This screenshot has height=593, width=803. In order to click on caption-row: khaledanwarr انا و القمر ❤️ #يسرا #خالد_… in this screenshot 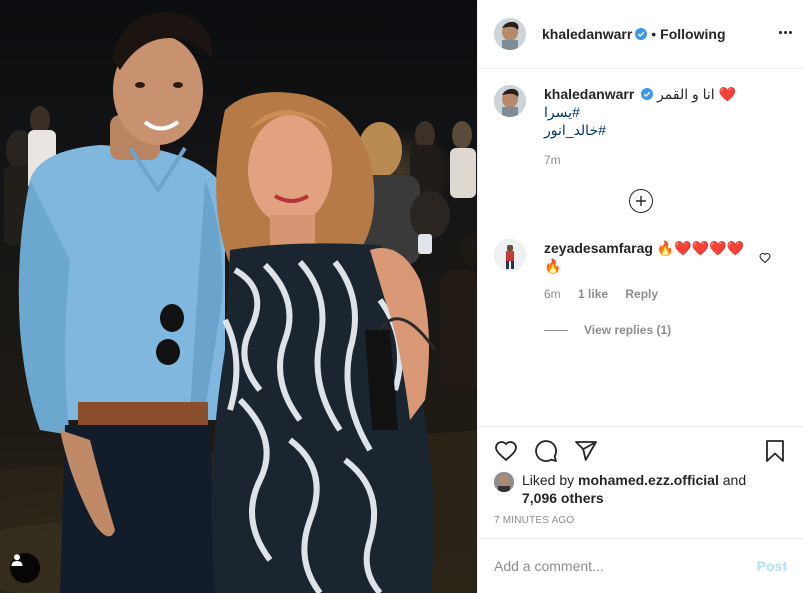, I will do `click(640, 126)`.